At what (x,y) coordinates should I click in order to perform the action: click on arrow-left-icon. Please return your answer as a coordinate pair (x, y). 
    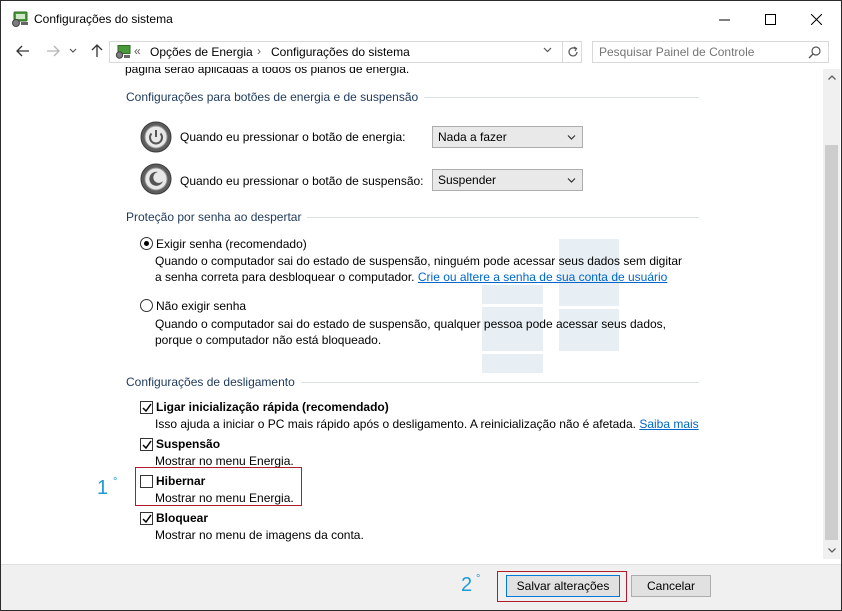
    Looking at the image, I should click on (22, 51).